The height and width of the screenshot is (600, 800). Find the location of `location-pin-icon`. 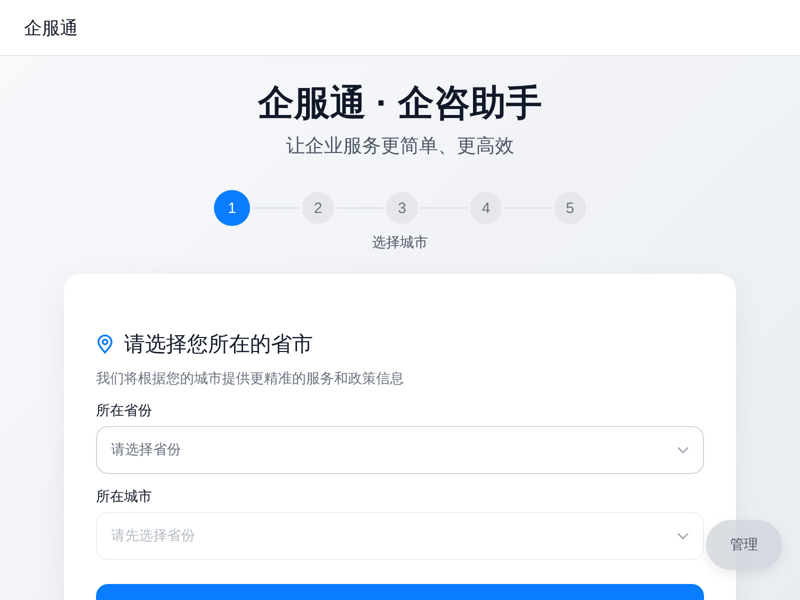

location-pin-icon is located at coordinates (105, 344).